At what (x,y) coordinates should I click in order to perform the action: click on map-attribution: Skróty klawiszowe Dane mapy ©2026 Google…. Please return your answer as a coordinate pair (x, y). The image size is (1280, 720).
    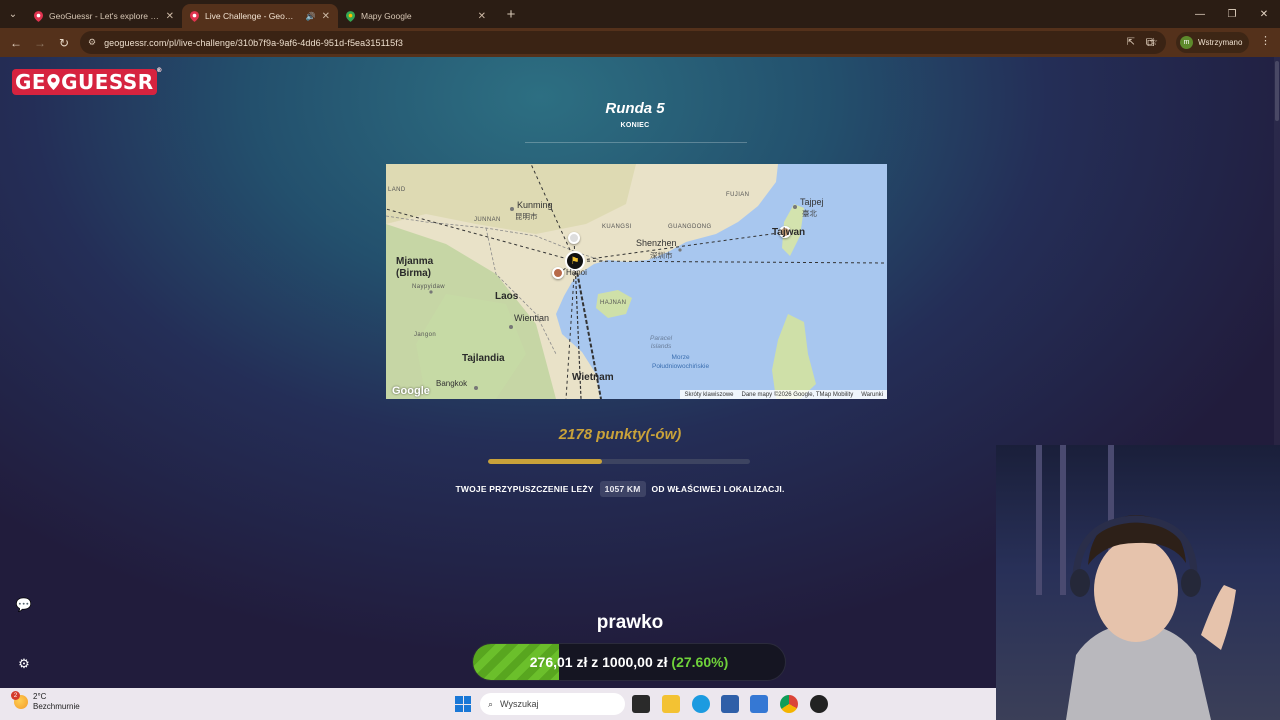
    Looking at the image, I should click on (783, 394).